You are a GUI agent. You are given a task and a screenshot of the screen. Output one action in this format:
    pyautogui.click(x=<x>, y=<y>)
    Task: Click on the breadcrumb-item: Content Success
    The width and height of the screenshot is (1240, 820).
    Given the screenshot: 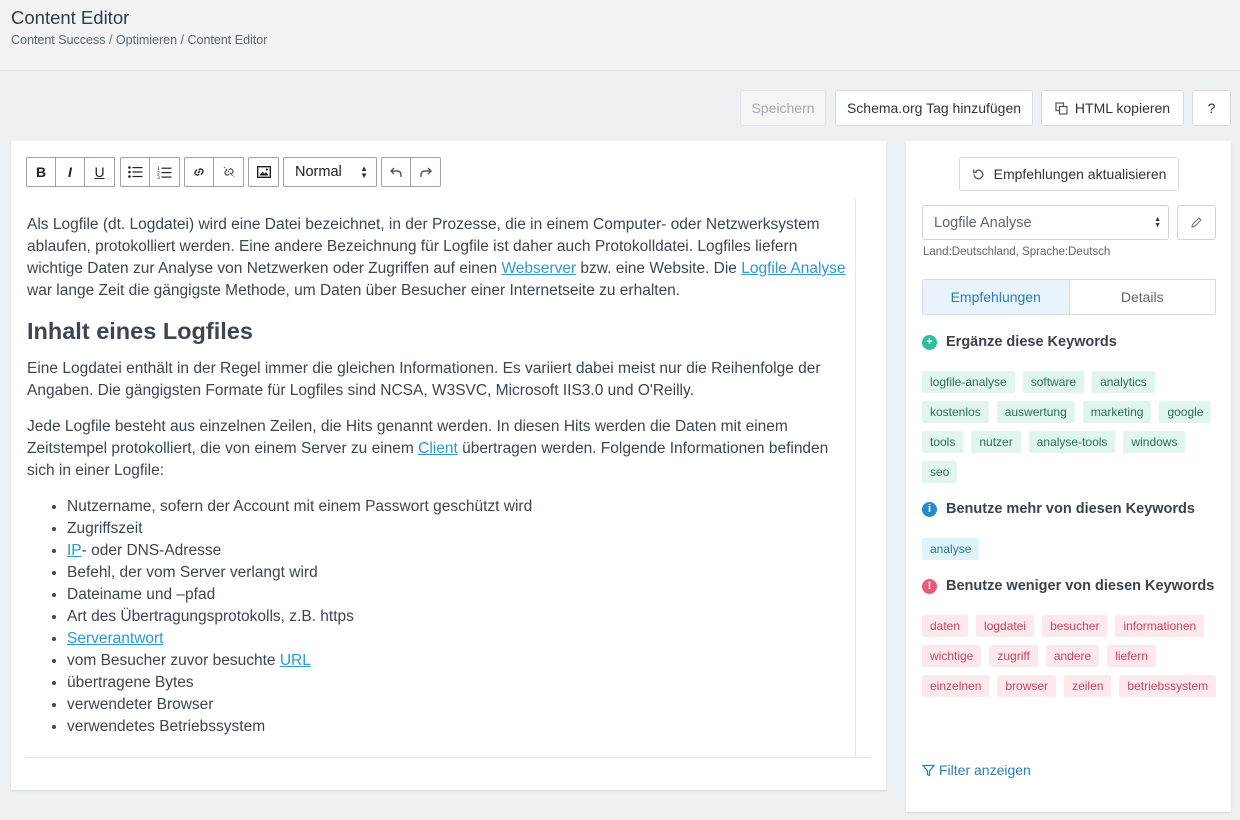 What is the action you would take?
    pyautogui.click(x=58, y=40)
    